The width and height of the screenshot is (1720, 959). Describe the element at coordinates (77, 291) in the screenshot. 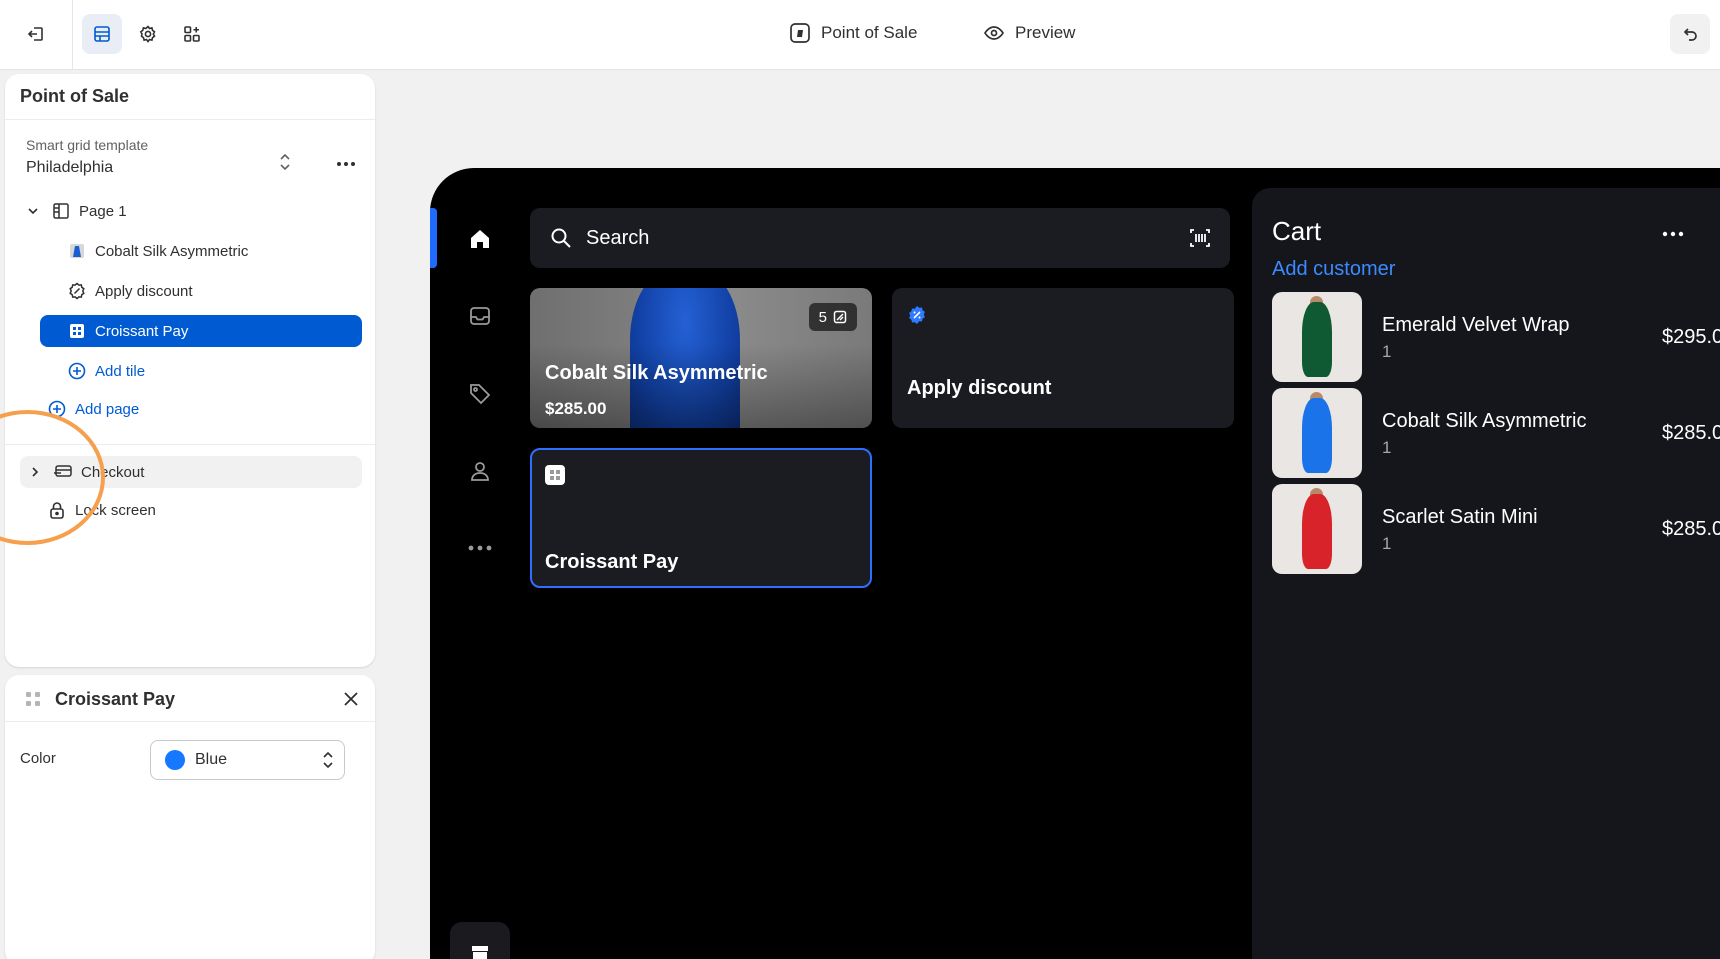

I see `discount-icon` at that location.